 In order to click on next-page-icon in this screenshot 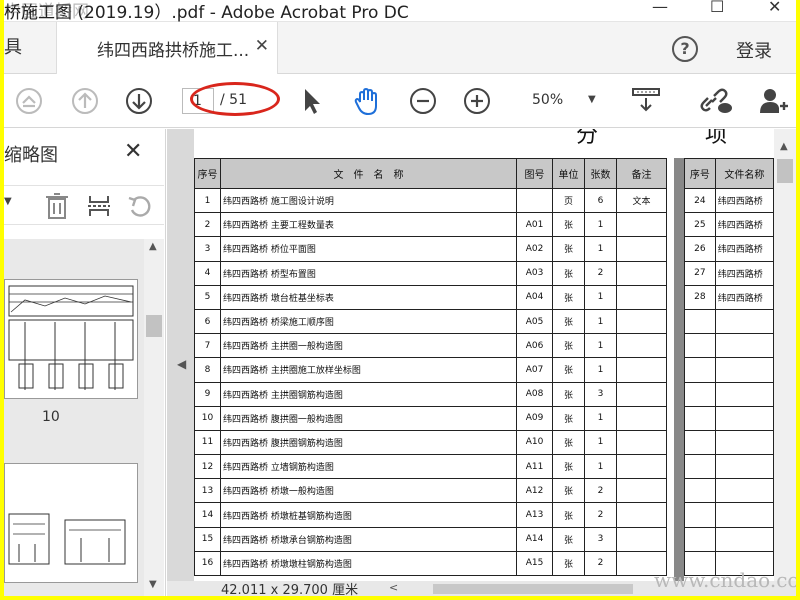, I will do `click(139, 101)`.